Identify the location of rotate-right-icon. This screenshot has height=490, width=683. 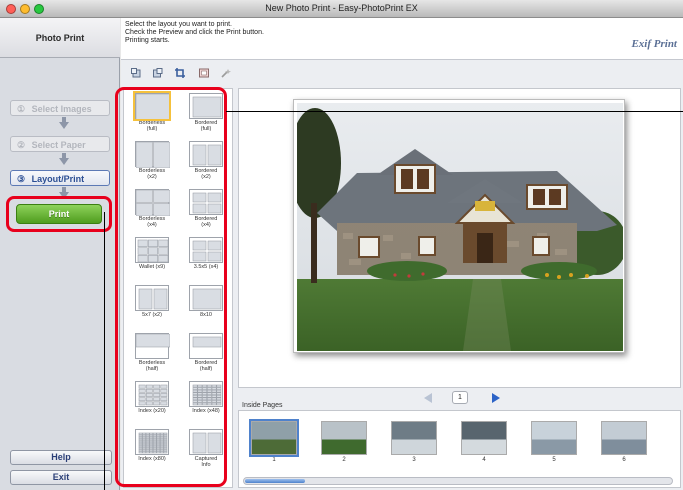
(158, 73).